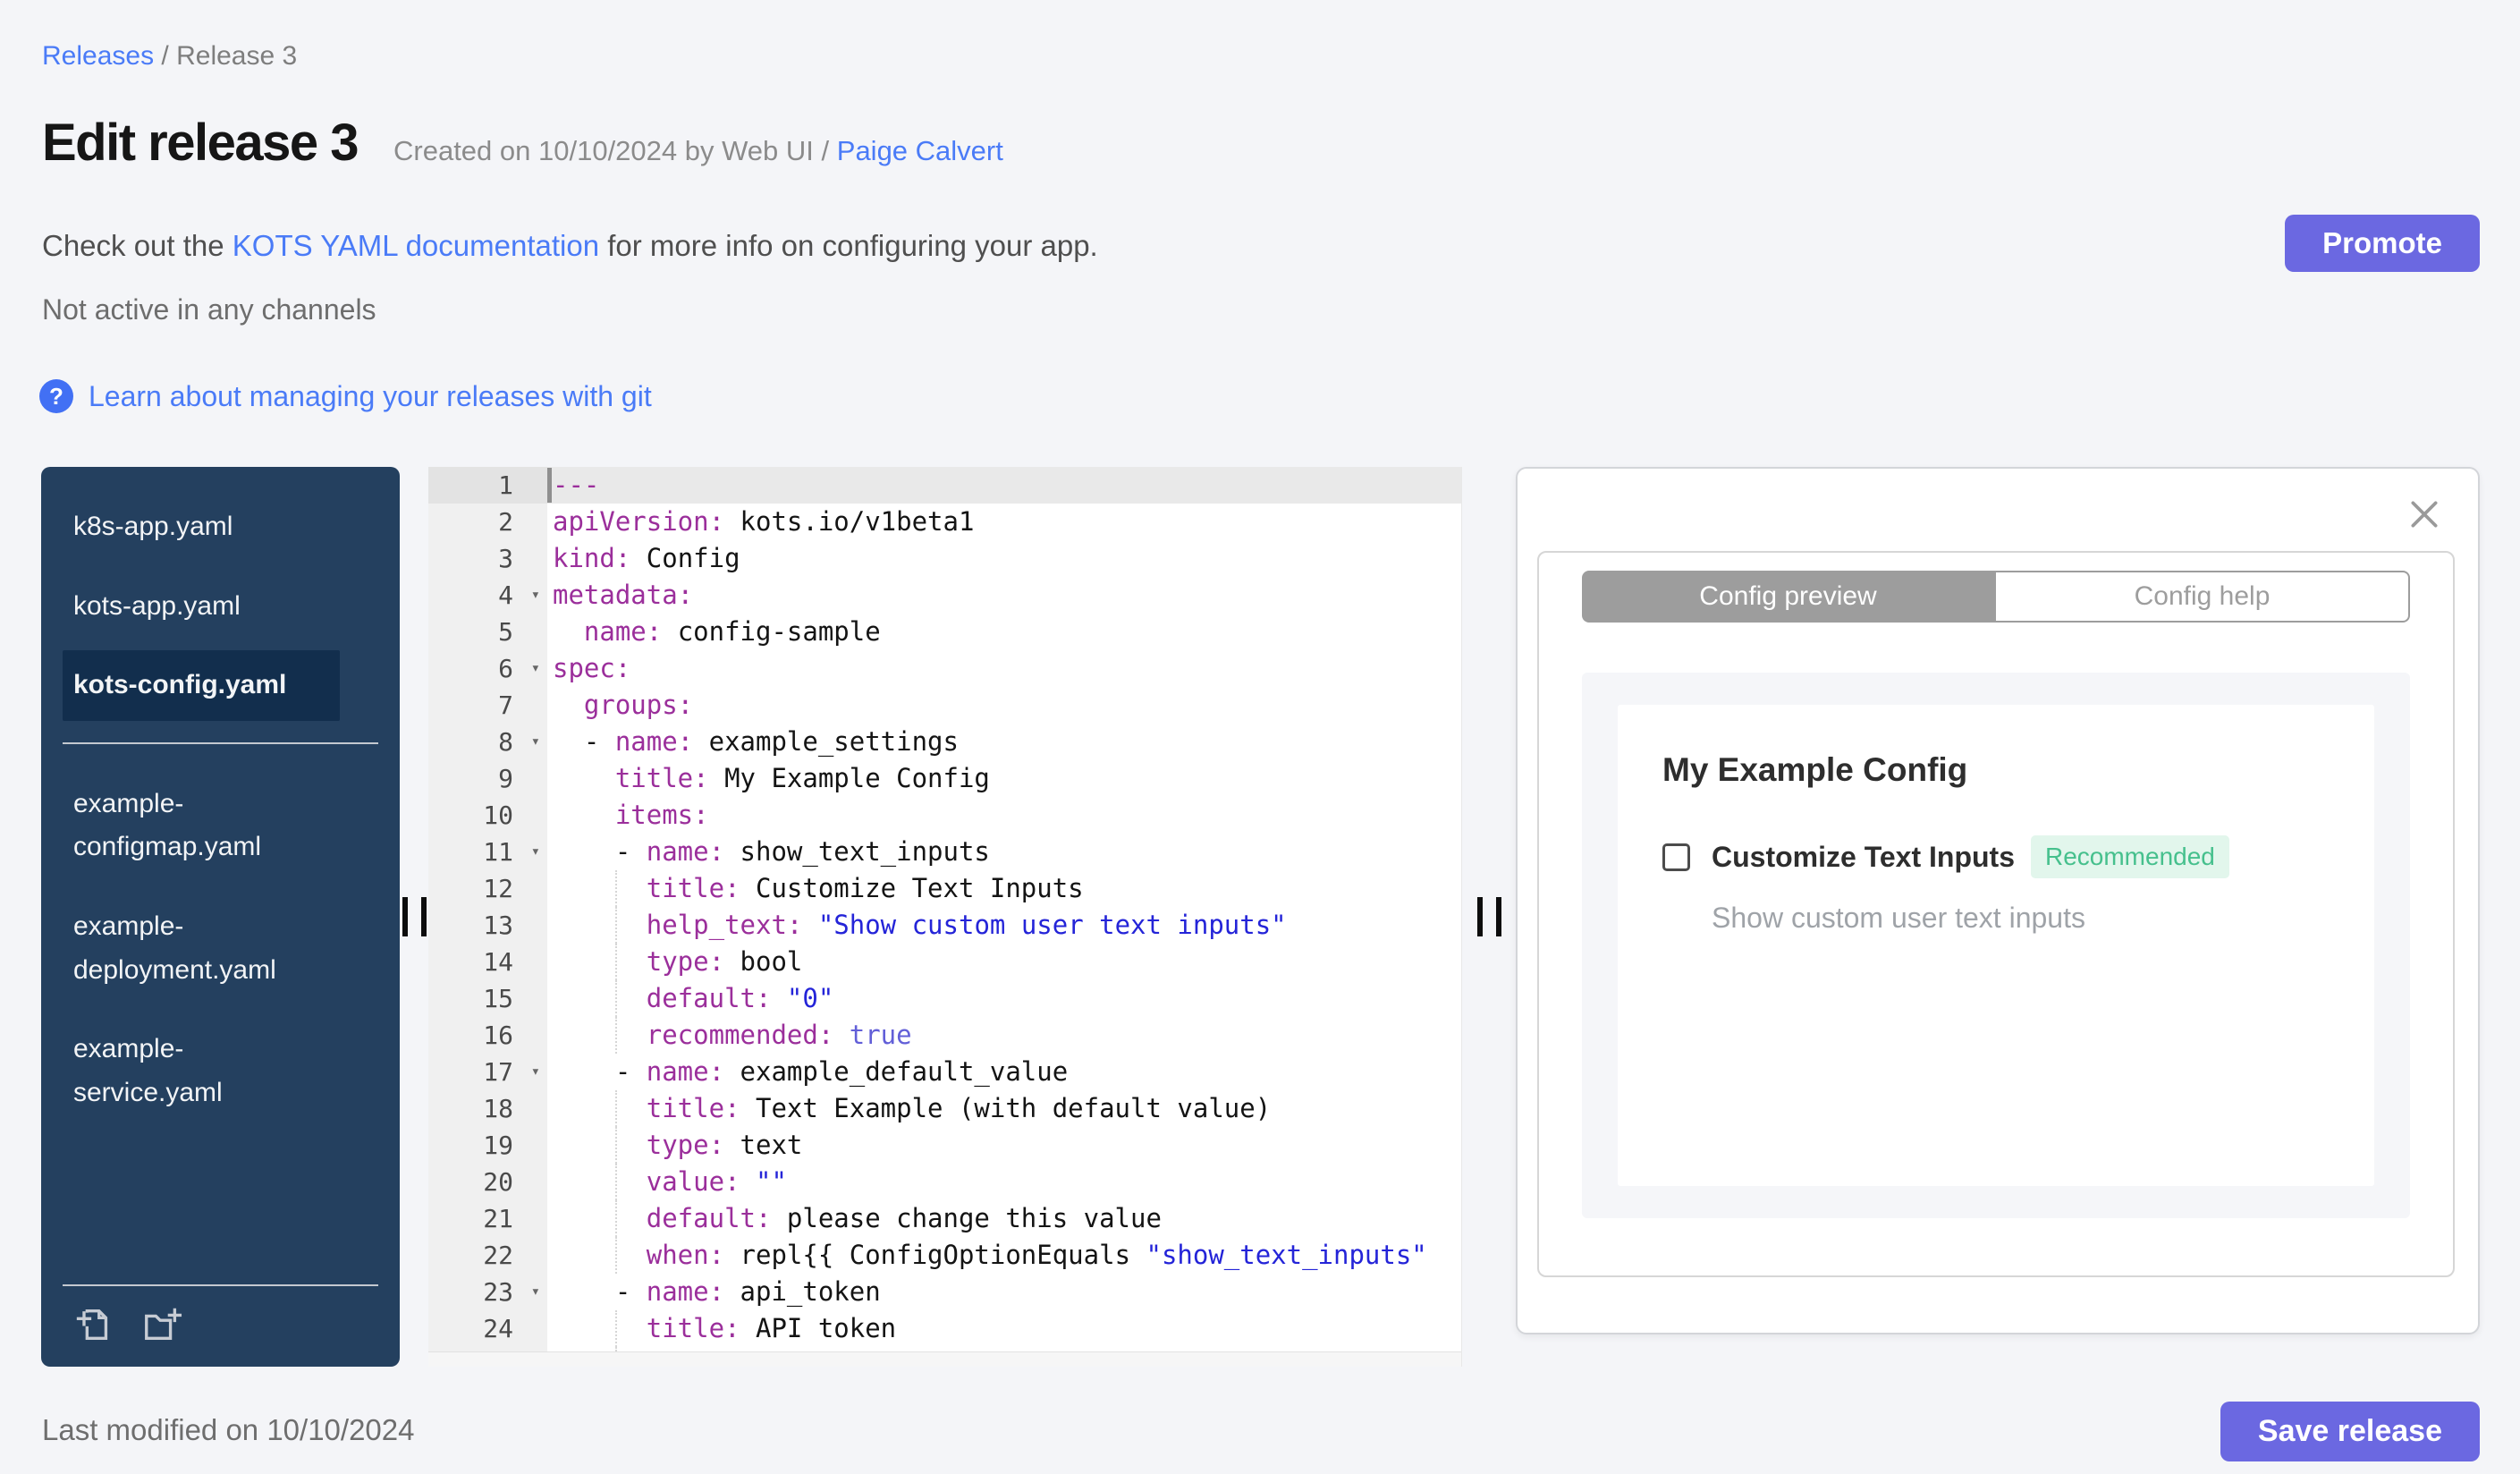  I want to click on config-group-title: My Example Config, so click(1815, 769).